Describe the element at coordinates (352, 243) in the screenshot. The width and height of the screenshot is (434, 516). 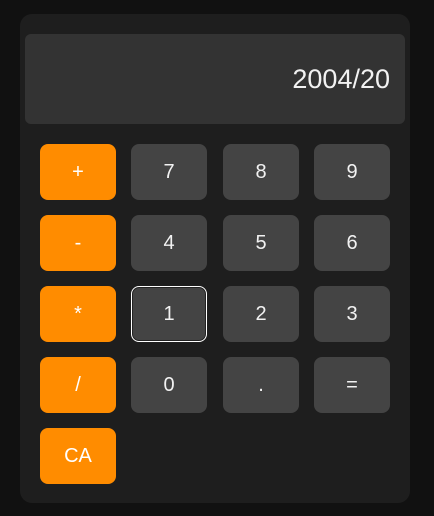
I see `digit-6-button: 6` at that location.